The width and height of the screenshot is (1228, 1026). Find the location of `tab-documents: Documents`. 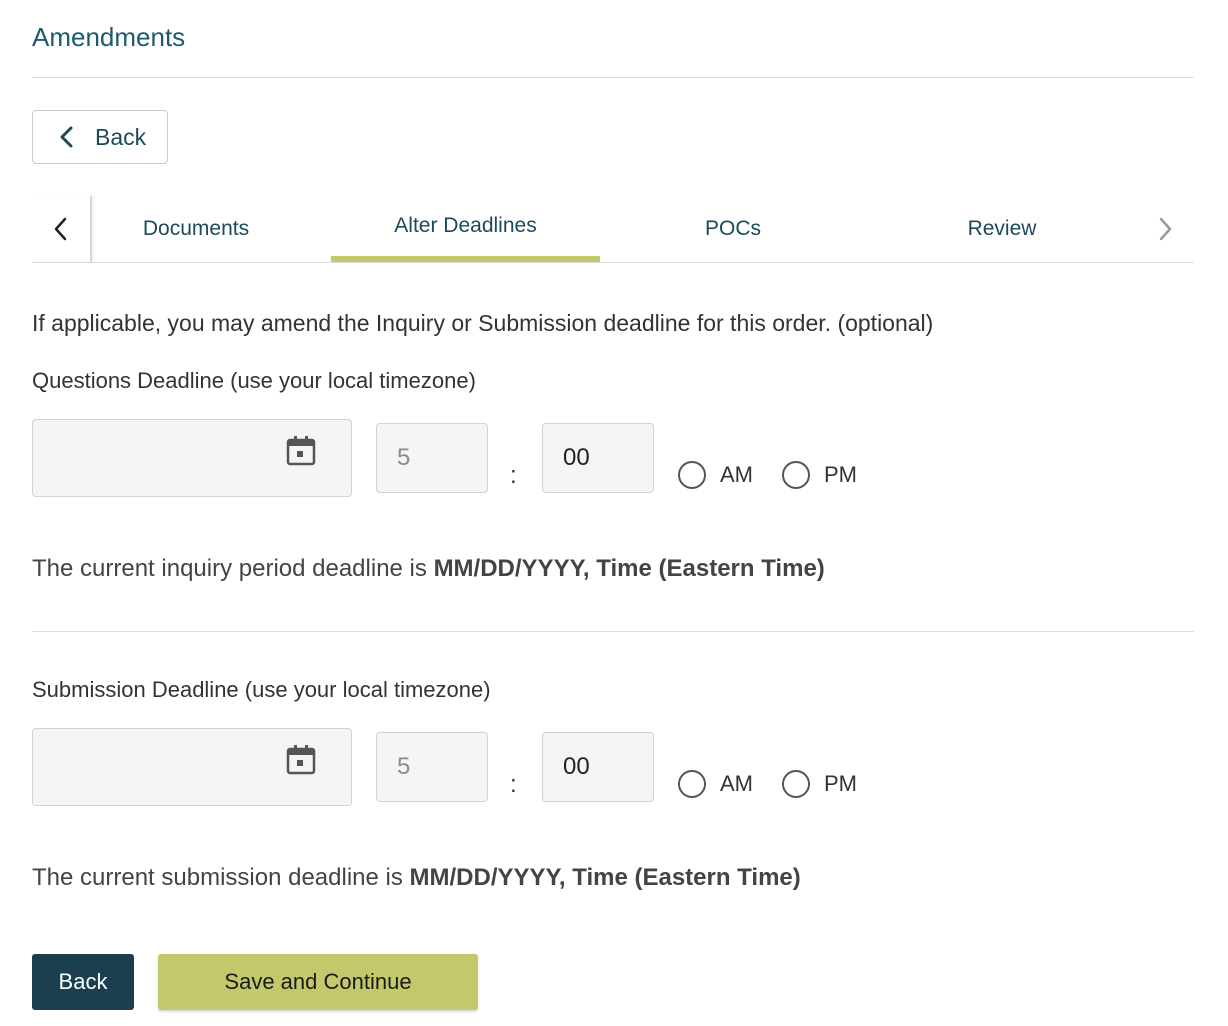

tab-documents: Documents is located at coordinates (196, 229).